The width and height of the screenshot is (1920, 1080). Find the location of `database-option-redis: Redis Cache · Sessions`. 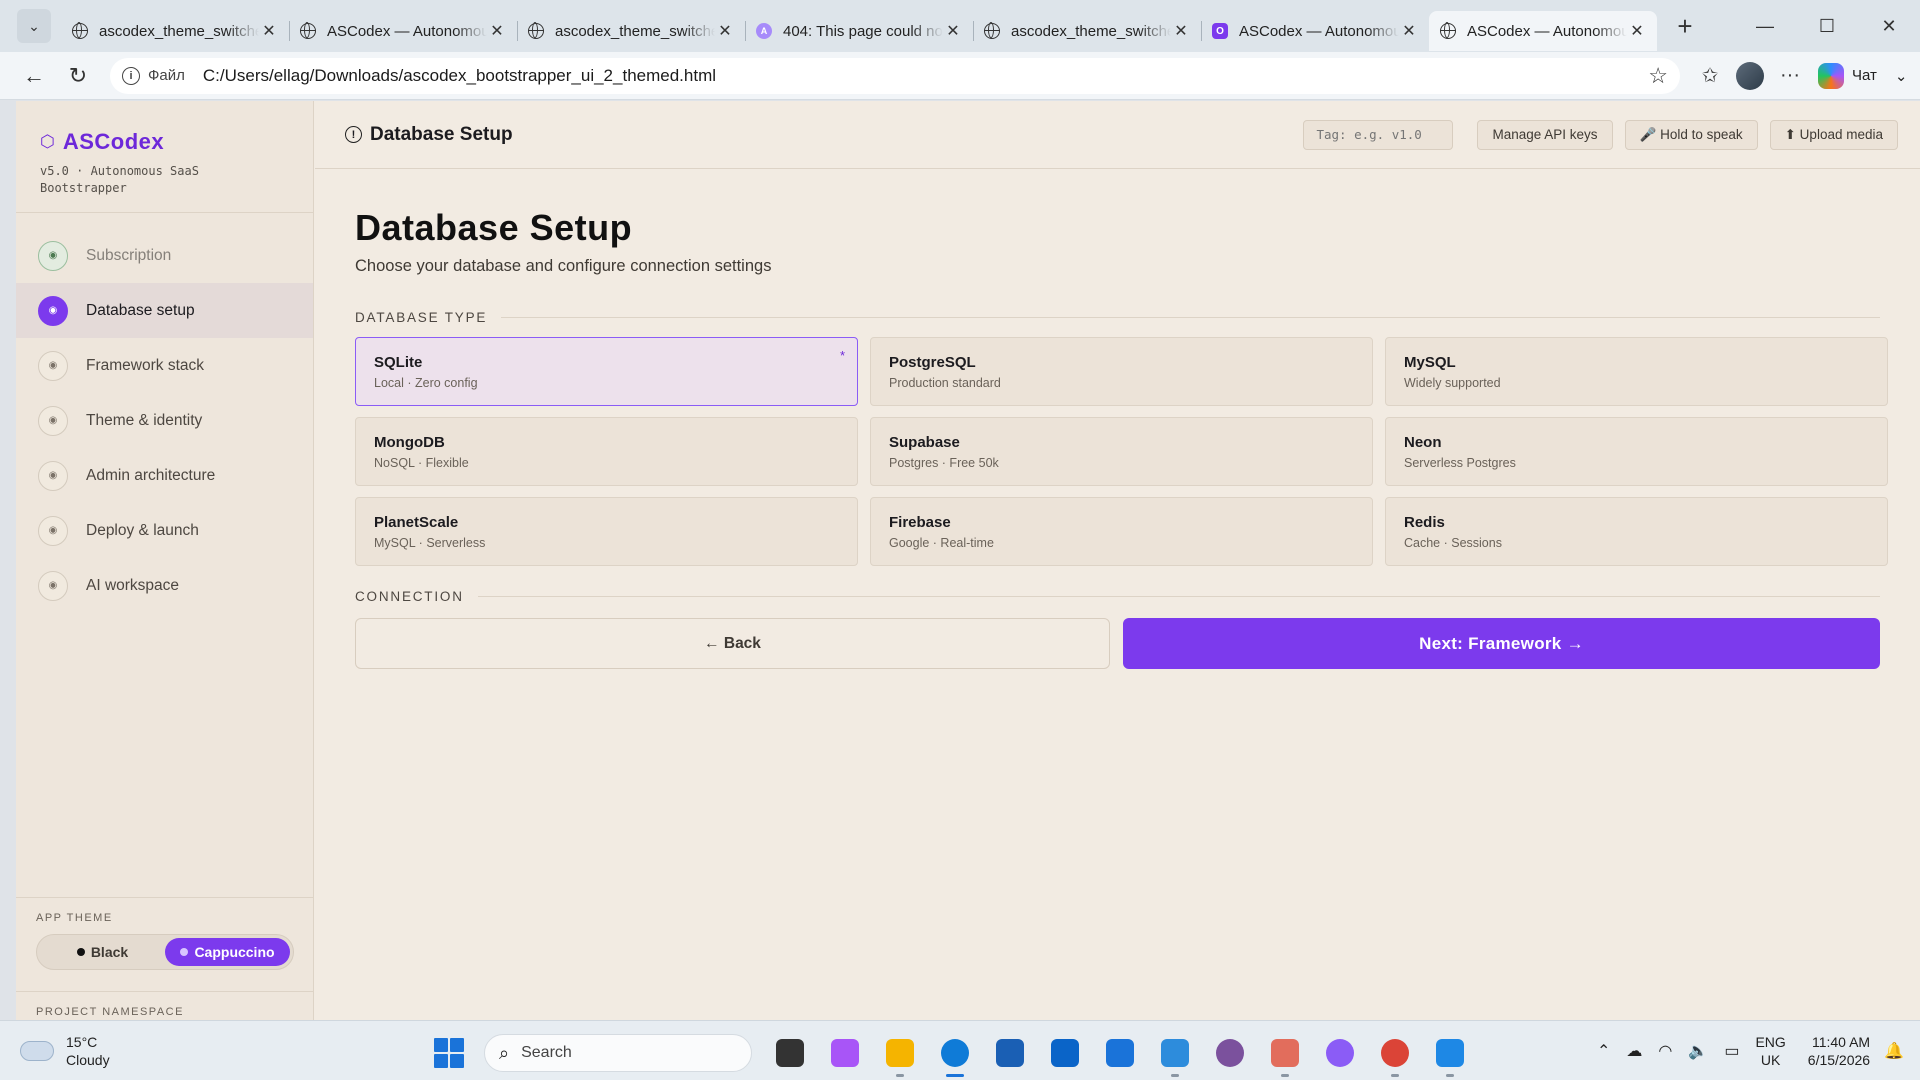

database-option-redis: Redis Cache · Sessions is located at coordinates (1636, 531).